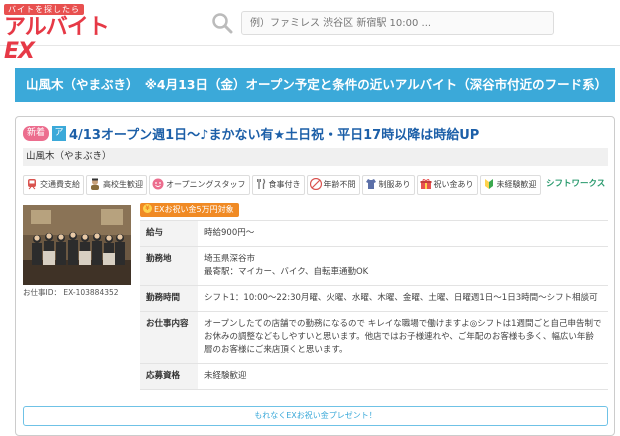  What do you see at coordinates (426, 183) in the screenshot?
I see `gift-icon` at bounding box center [426, 183].